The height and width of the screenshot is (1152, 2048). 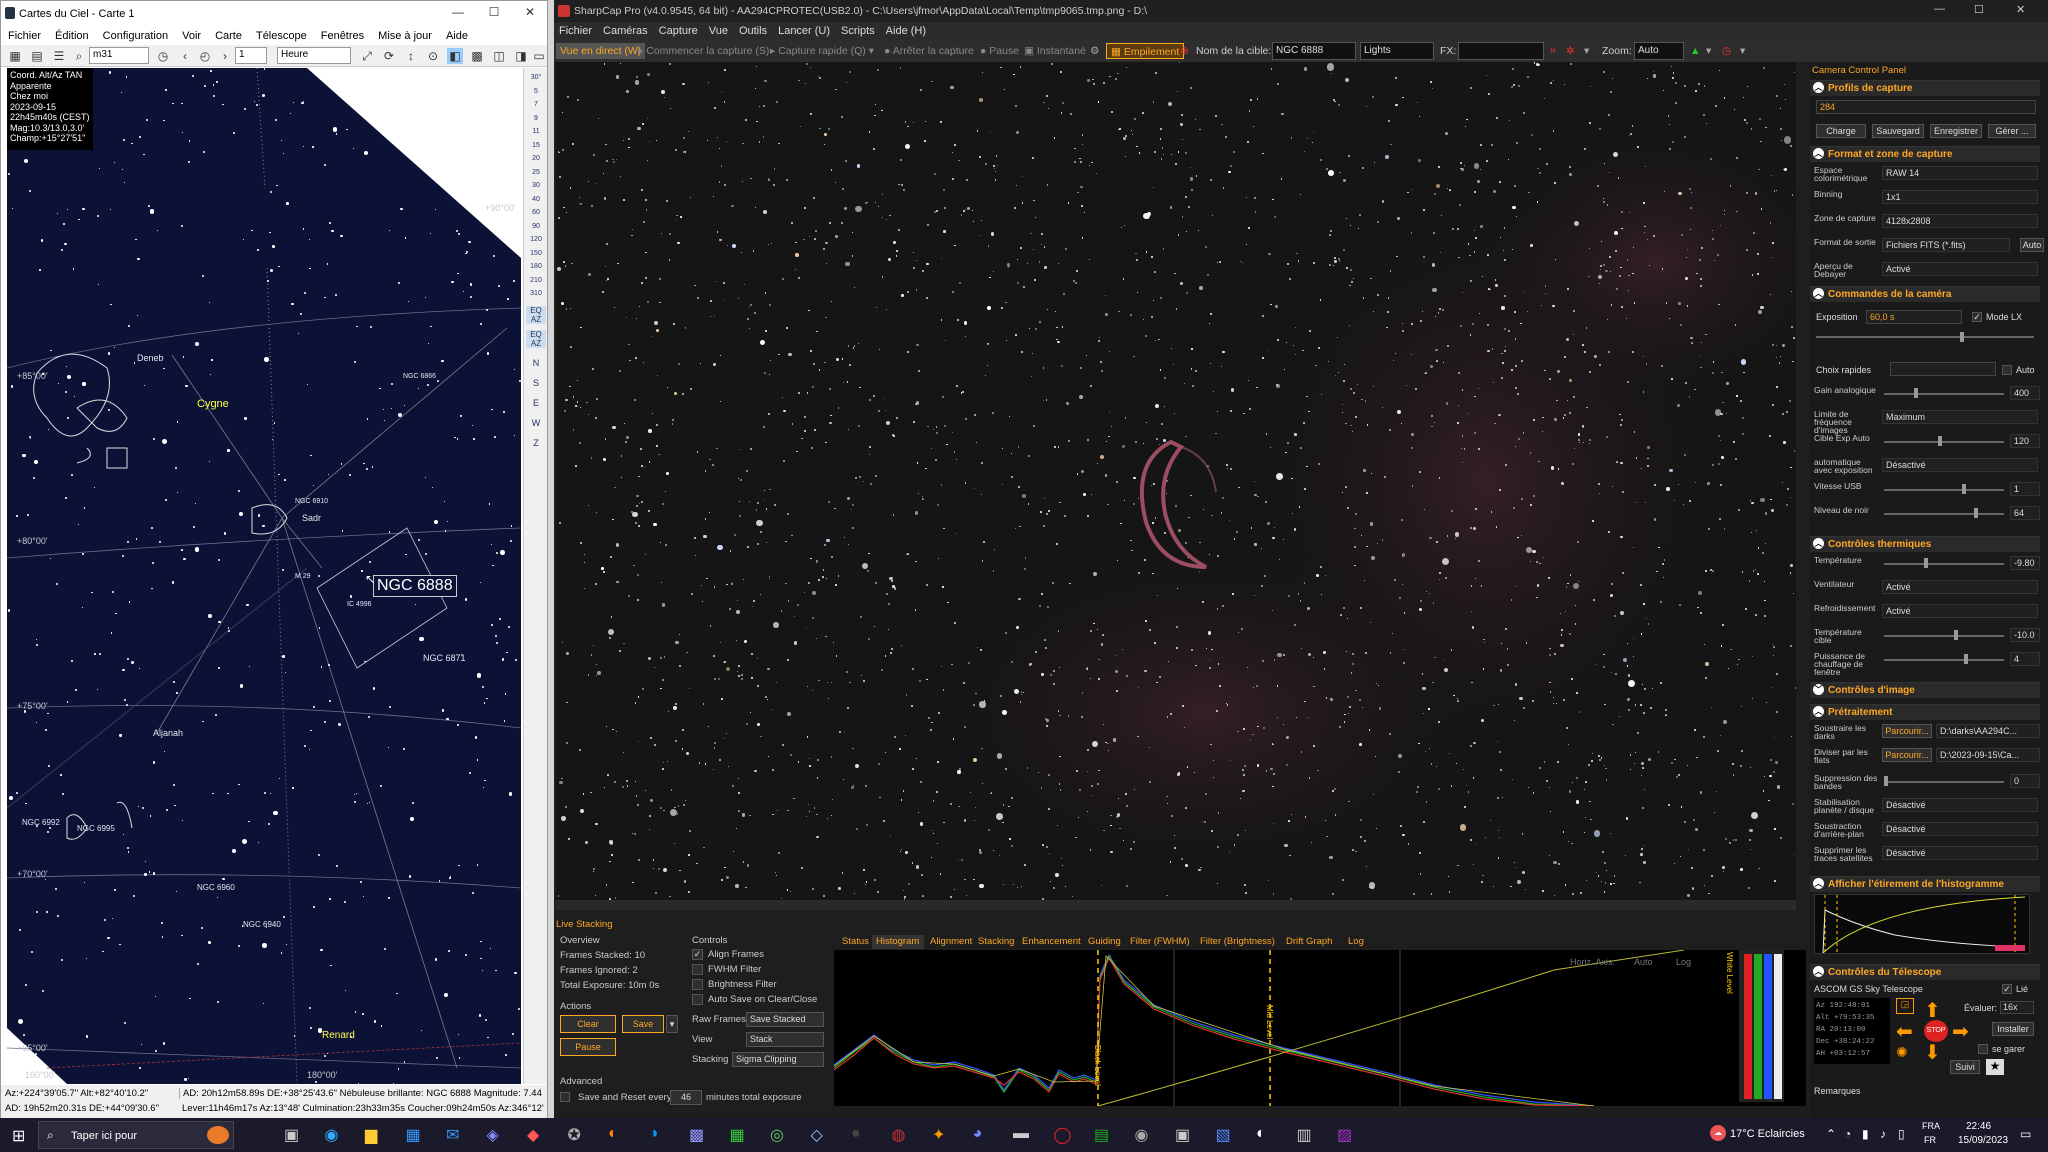 What do you see at coordinates (59, 56) in the screenshot?
I see `list-icon: ☰` at bounding box center [59, 56].